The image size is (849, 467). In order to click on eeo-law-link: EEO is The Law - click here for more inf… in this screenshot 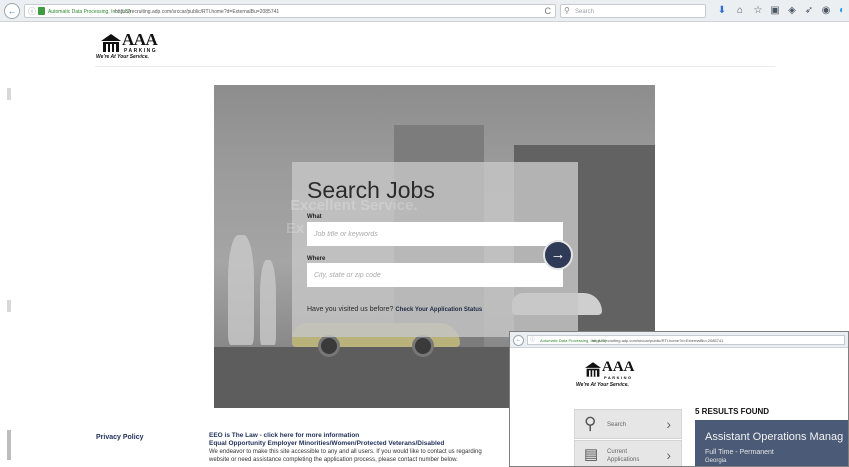, I will do `click(358, 436)`.